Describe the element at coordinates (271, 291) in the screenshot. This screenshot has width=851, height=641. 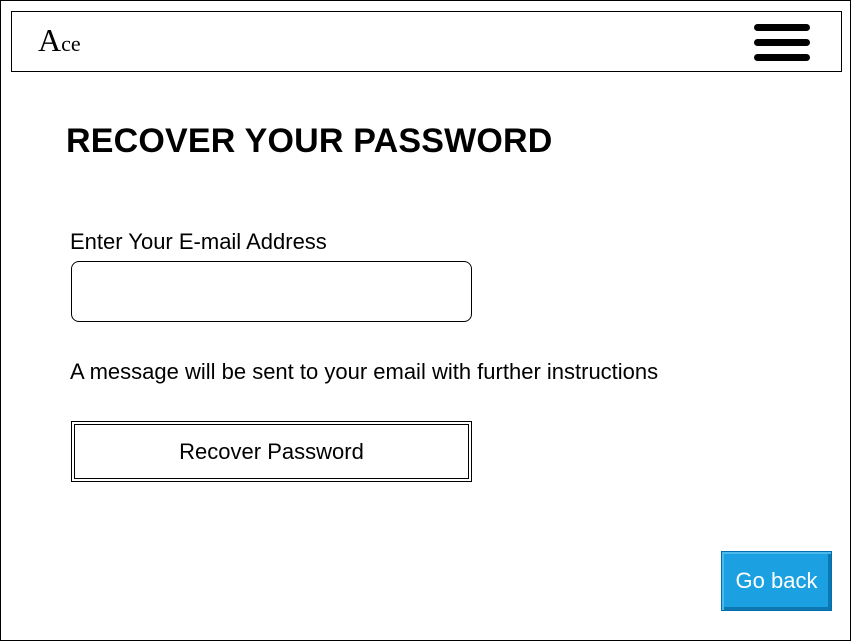
I see `email-field` at that location.